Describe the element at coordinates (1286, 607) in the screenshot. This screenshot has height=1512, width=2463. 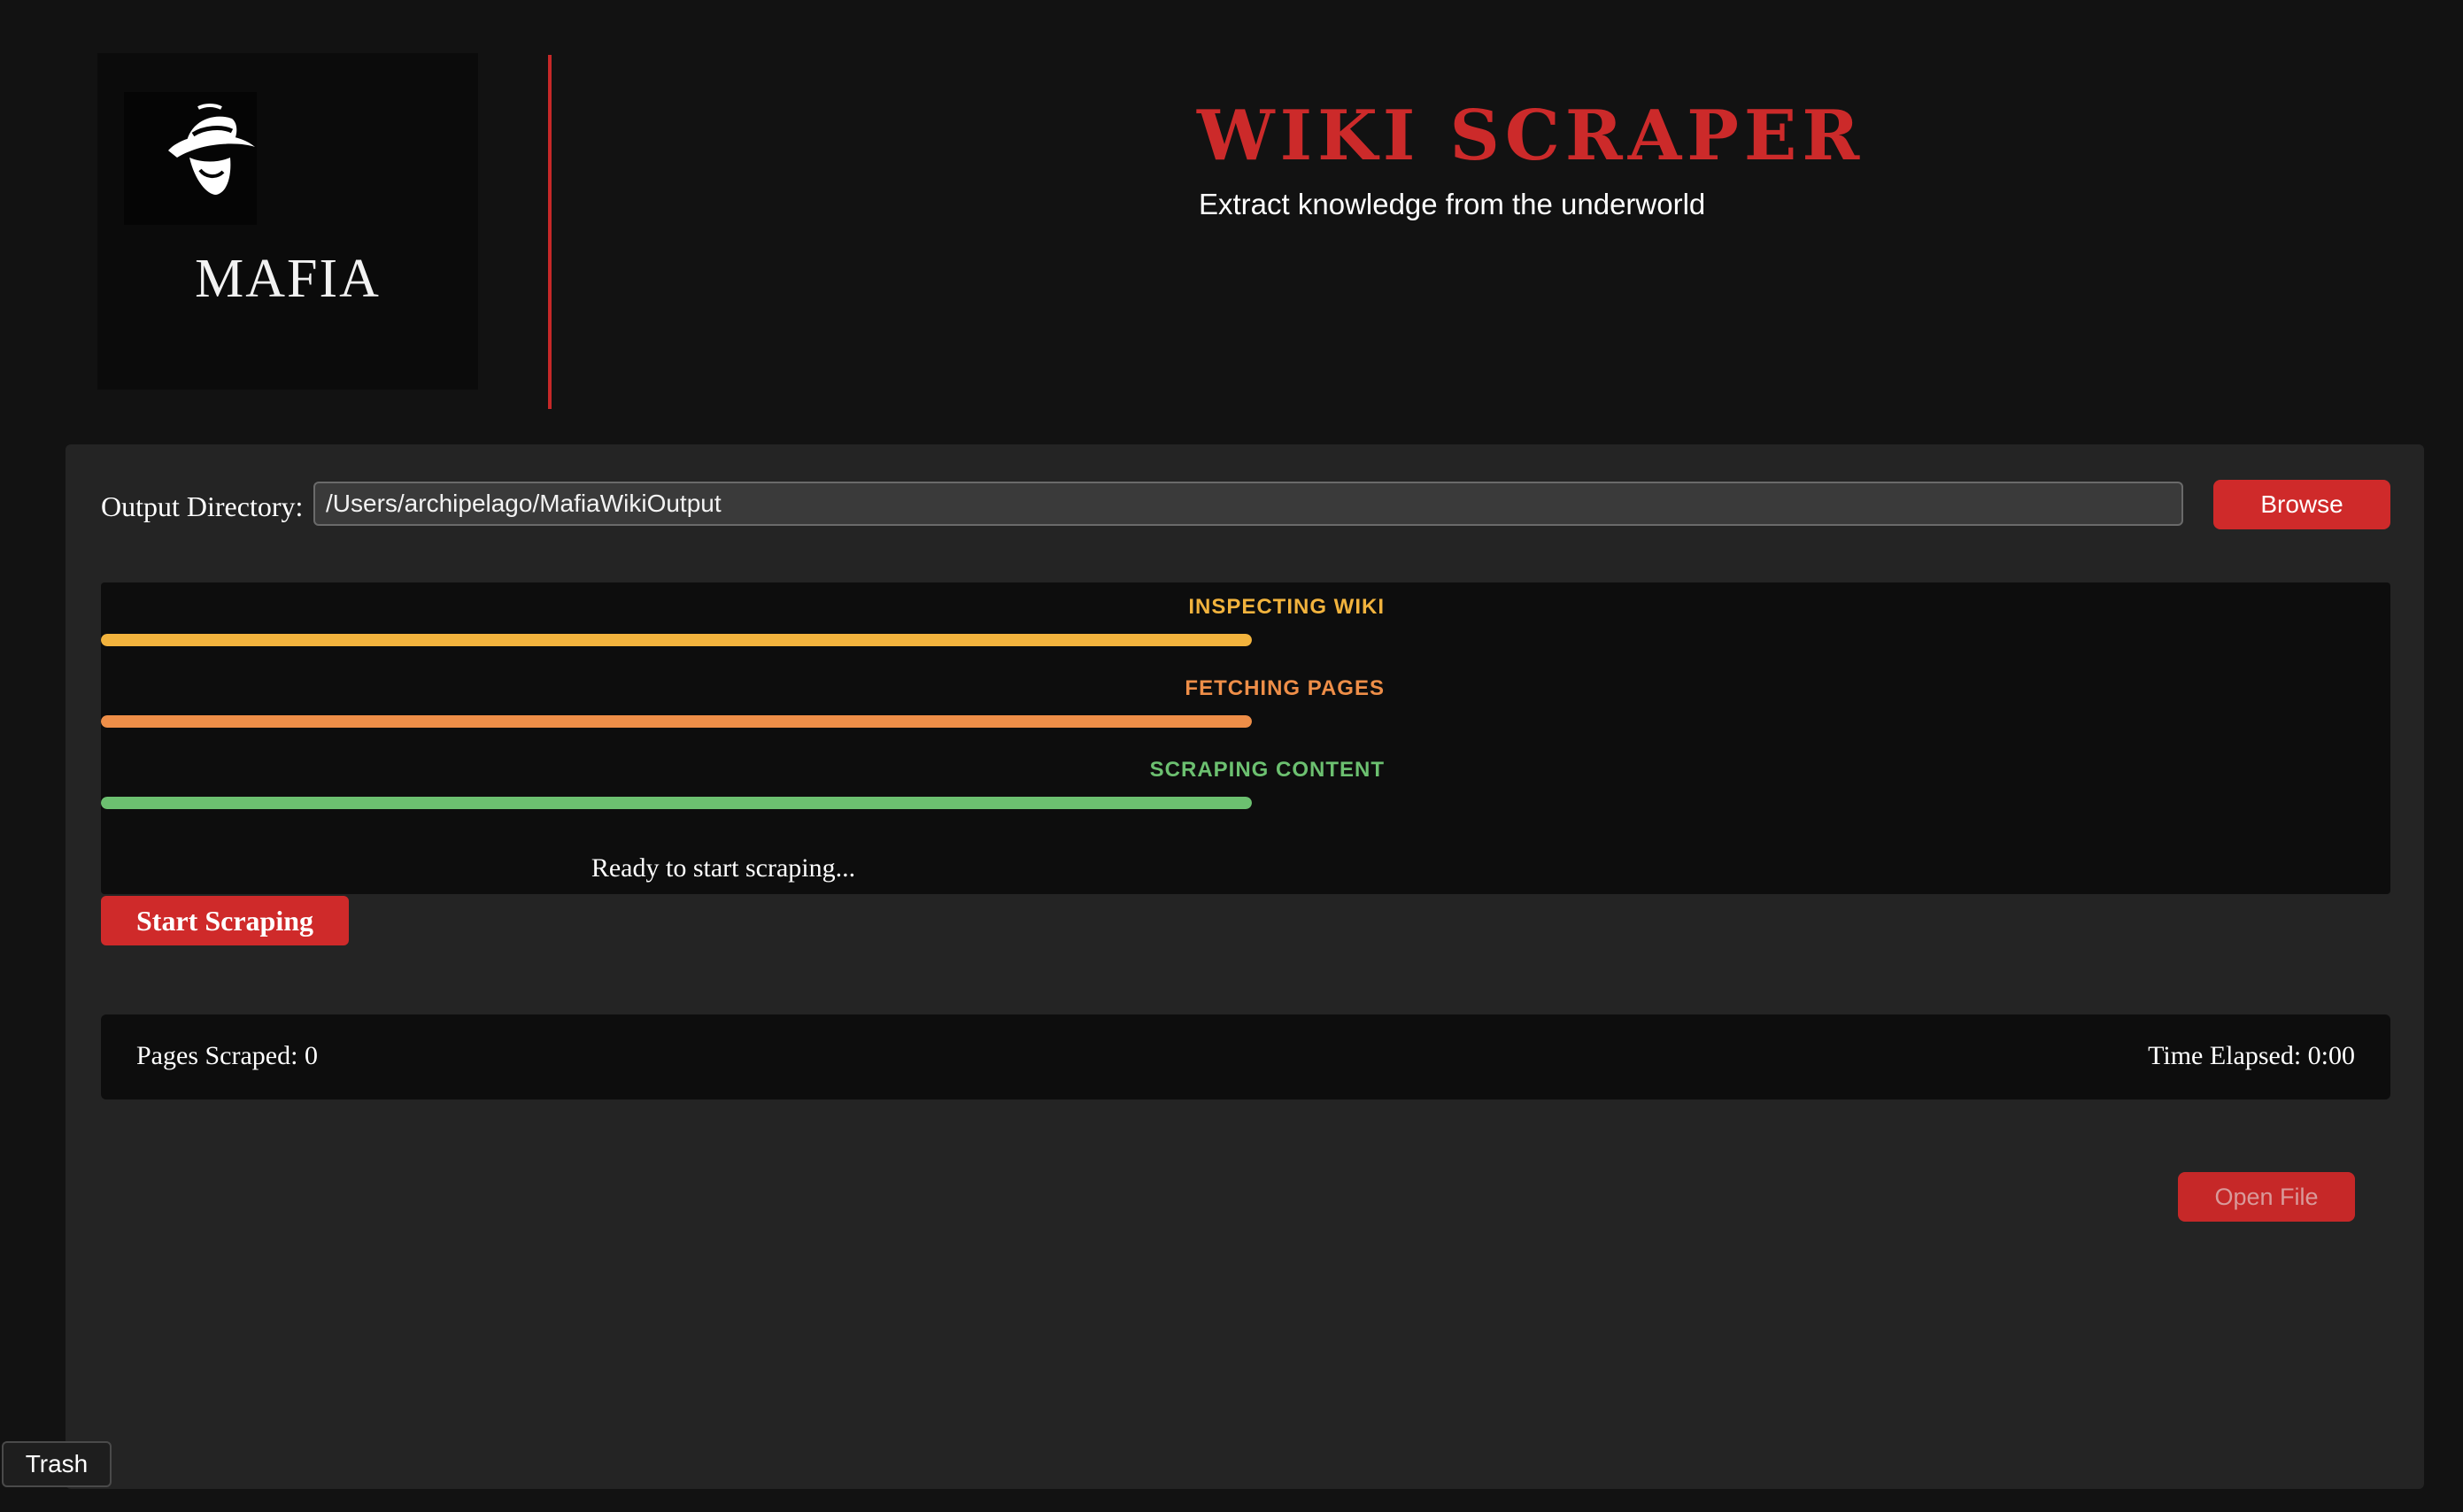
I see `stage-label-inspecting: INSPECTING WIKI` at that location.